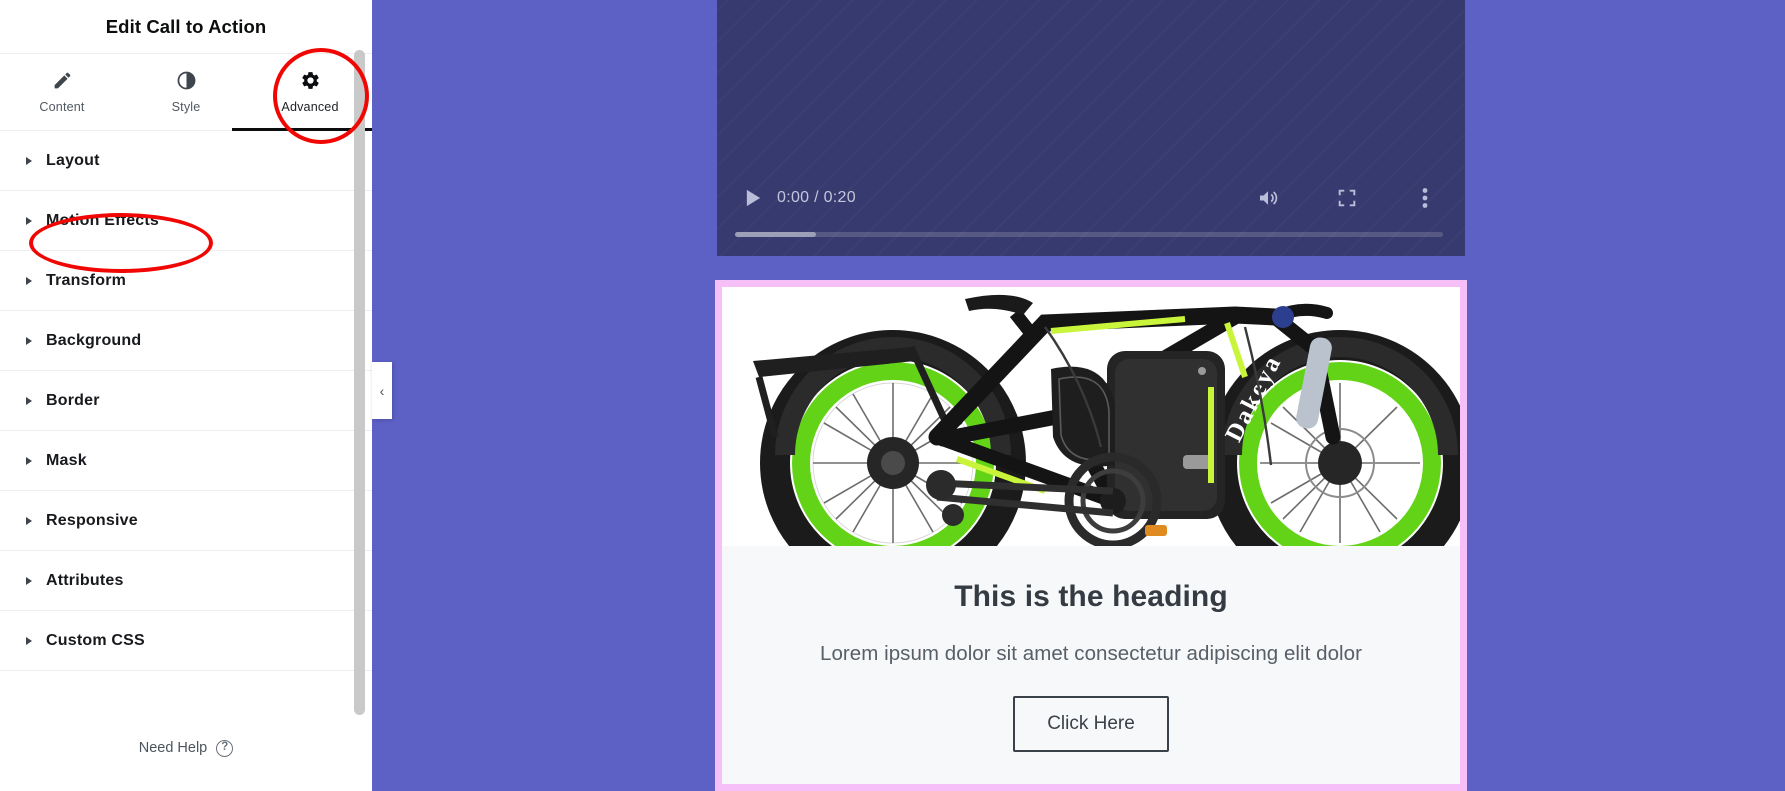 The height and width of the screenshot is (791, 1785). I want to click on panel-tabs: Content Style Advanced, so click(186, 92).